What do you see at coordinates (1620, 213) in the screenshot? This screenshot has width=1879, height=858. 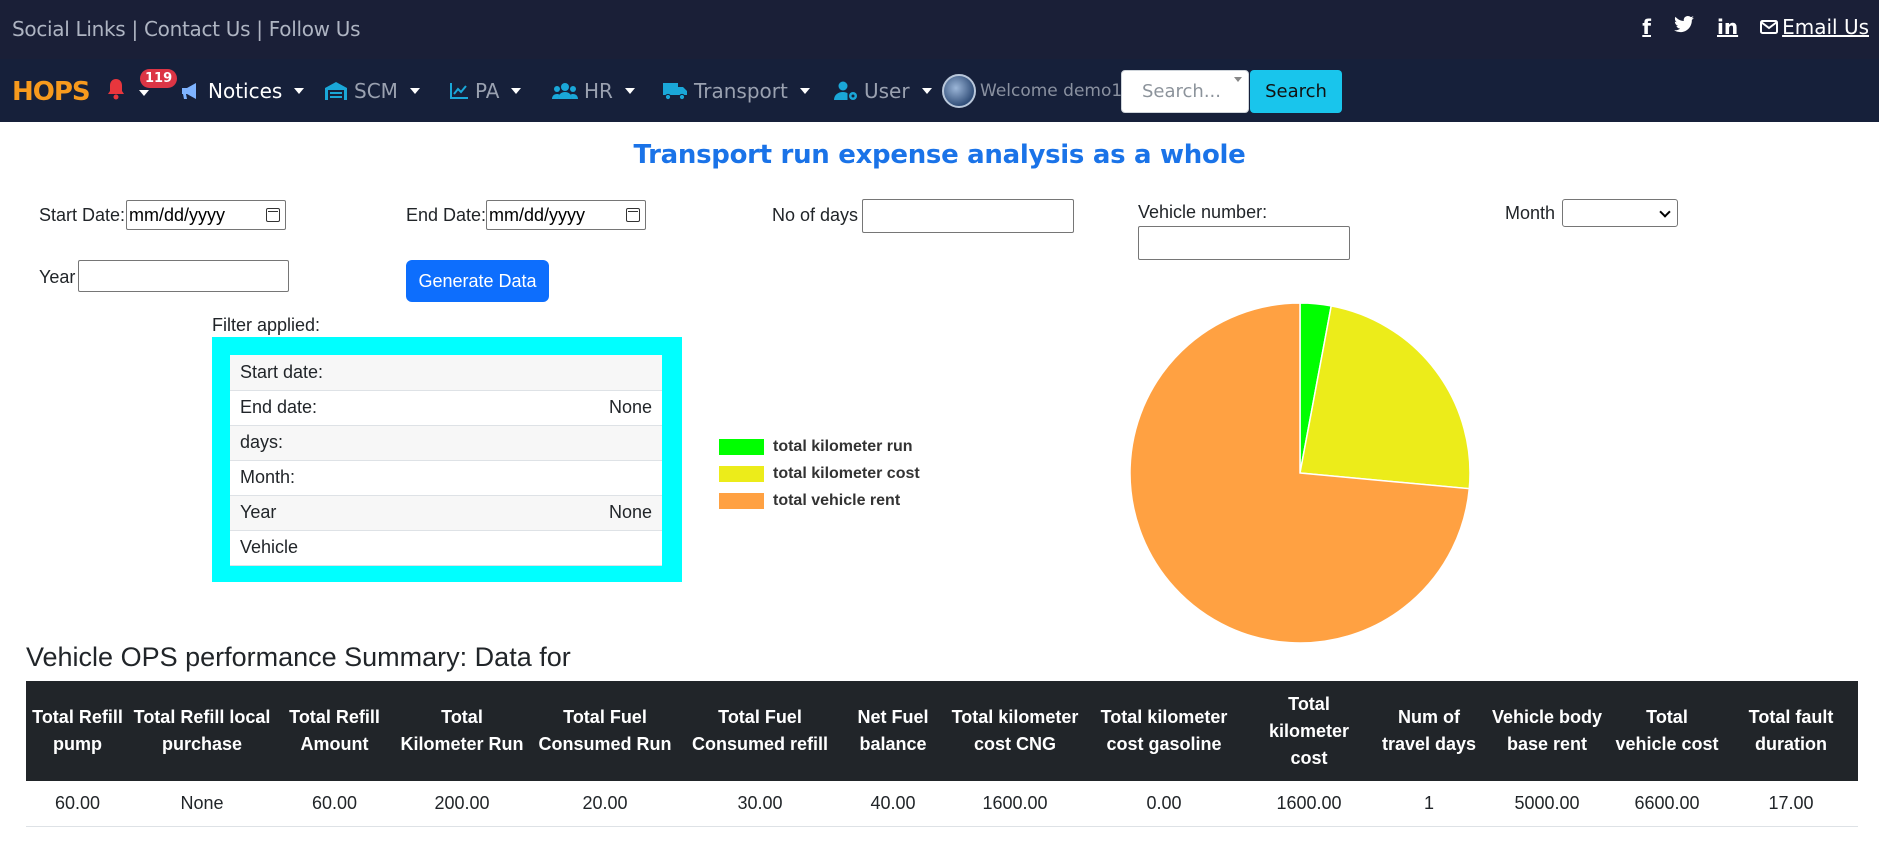 I see `month-select` at bounding box center [1620, 213].